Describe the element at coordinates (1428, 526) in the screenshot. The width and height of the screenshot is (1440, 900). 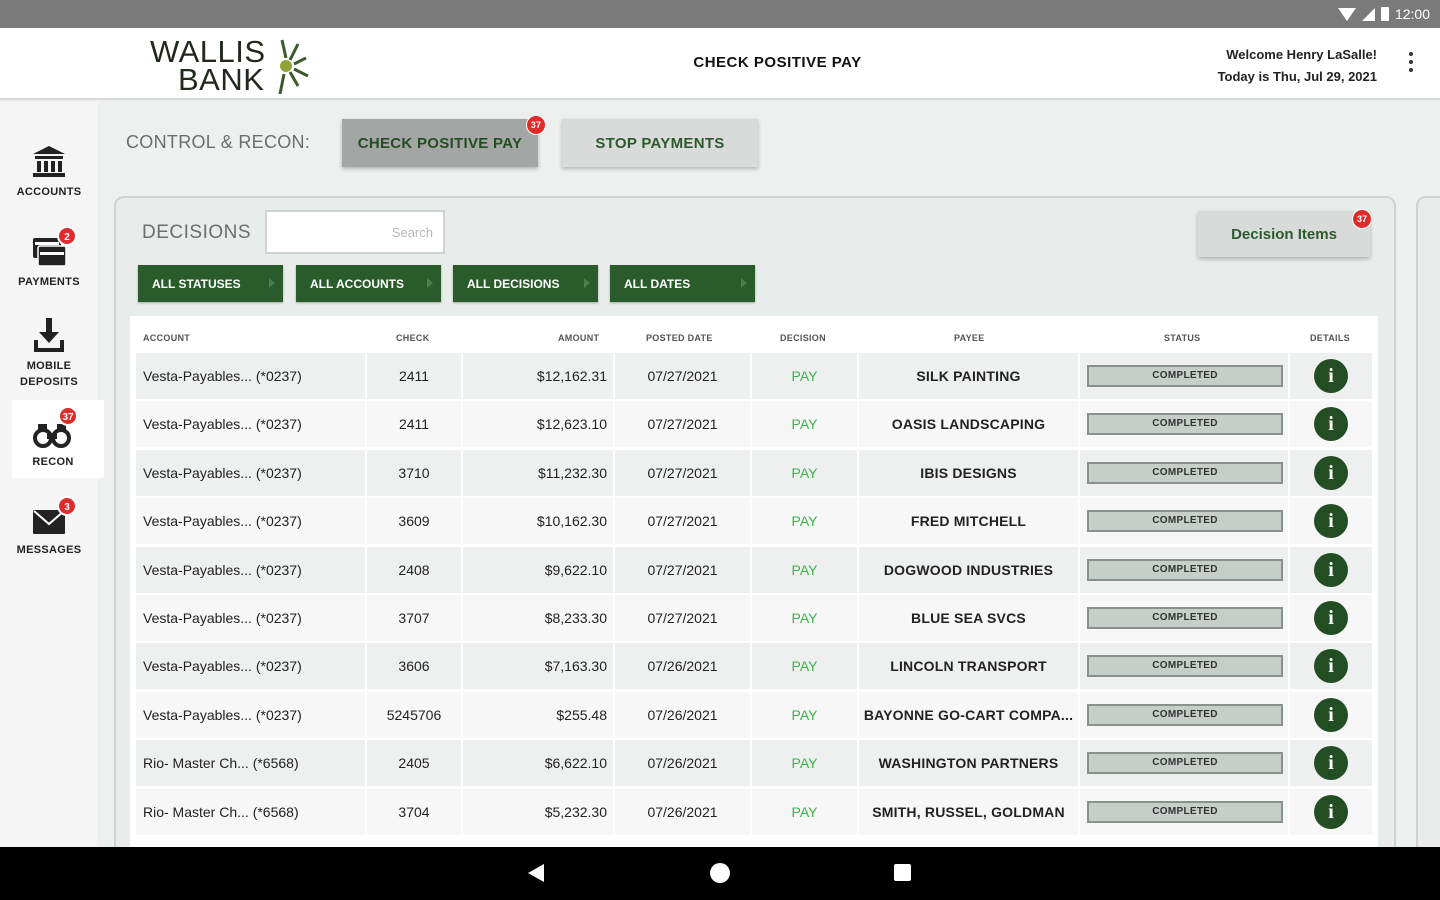
I see `secondary-panel` at that location.